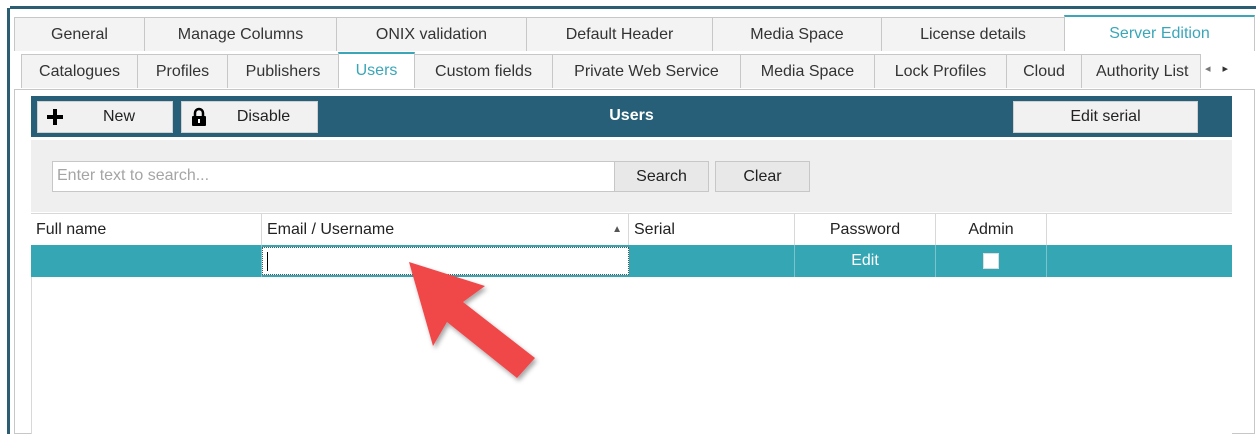  What do you see at coordinates (631, 116) in the screenshot?
I see `users-toolbar: Users New Disable Edit serial` at bounding box center [631, 116].